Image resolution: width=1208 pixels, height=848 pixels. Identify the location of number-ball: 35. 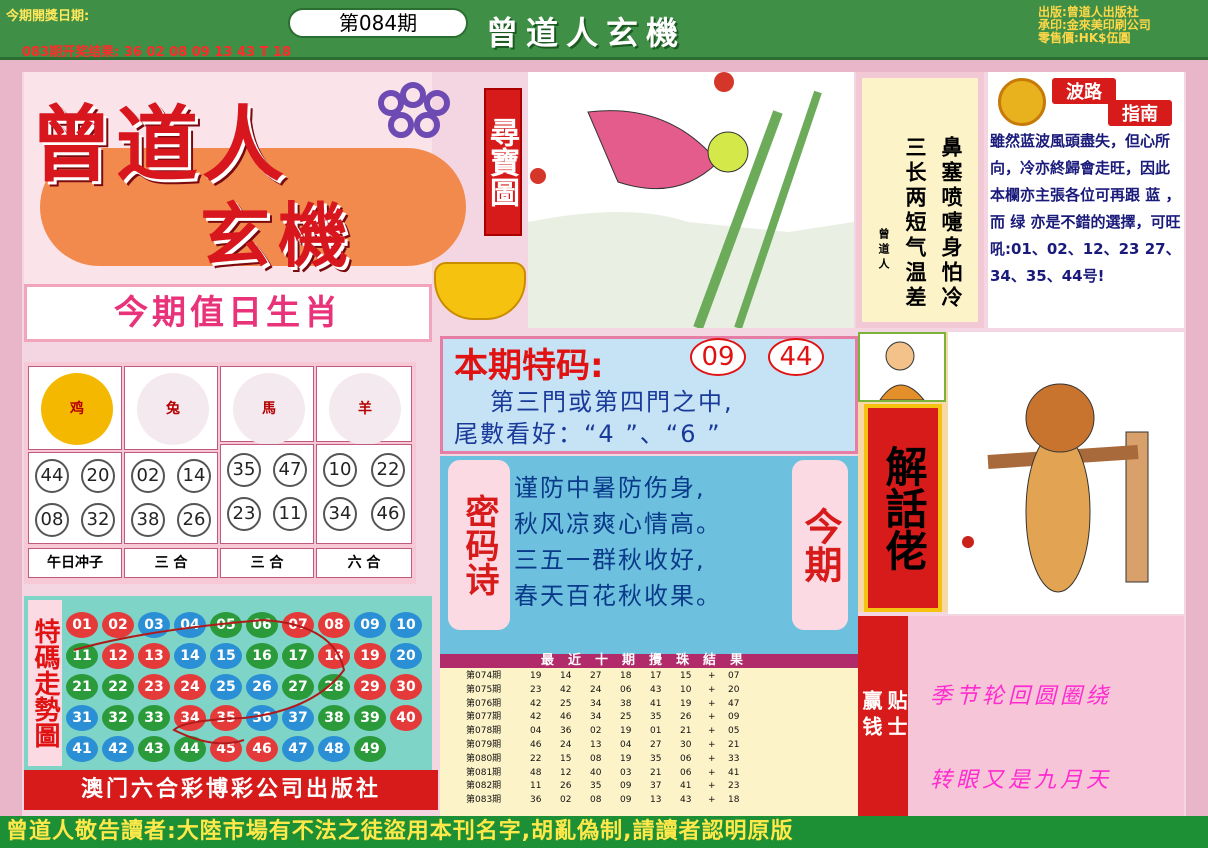
(244, 470).